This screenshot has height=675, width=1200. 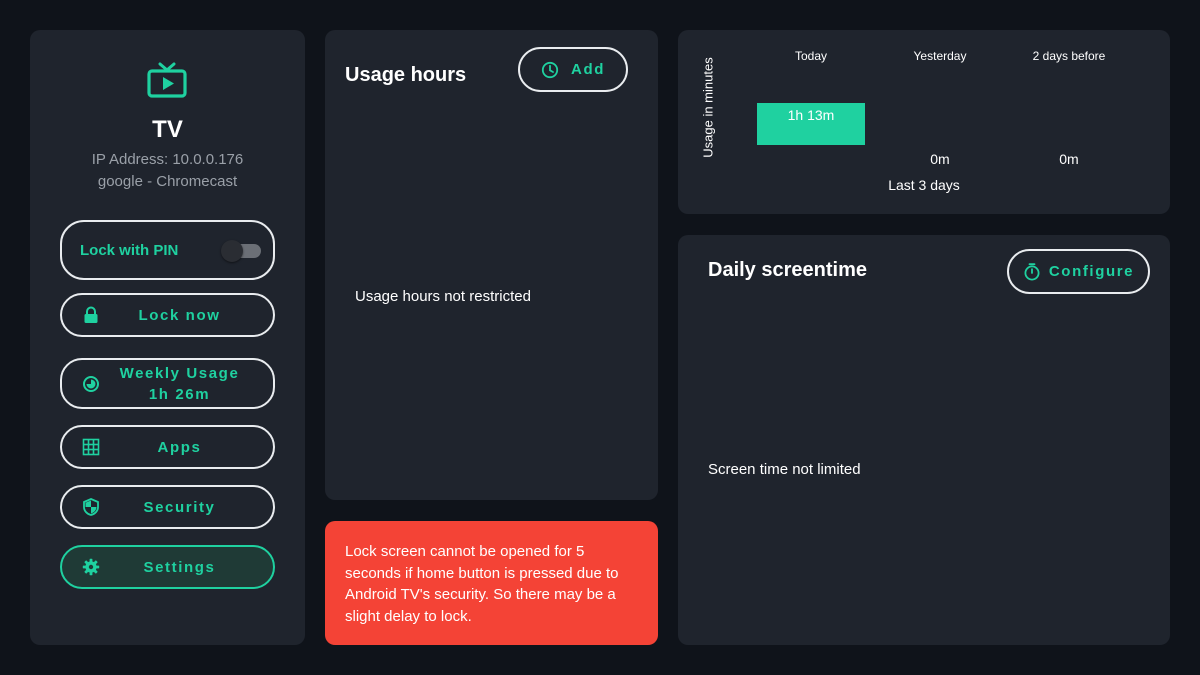 I want to click on add-label: Add, so click(x=588, y=69).